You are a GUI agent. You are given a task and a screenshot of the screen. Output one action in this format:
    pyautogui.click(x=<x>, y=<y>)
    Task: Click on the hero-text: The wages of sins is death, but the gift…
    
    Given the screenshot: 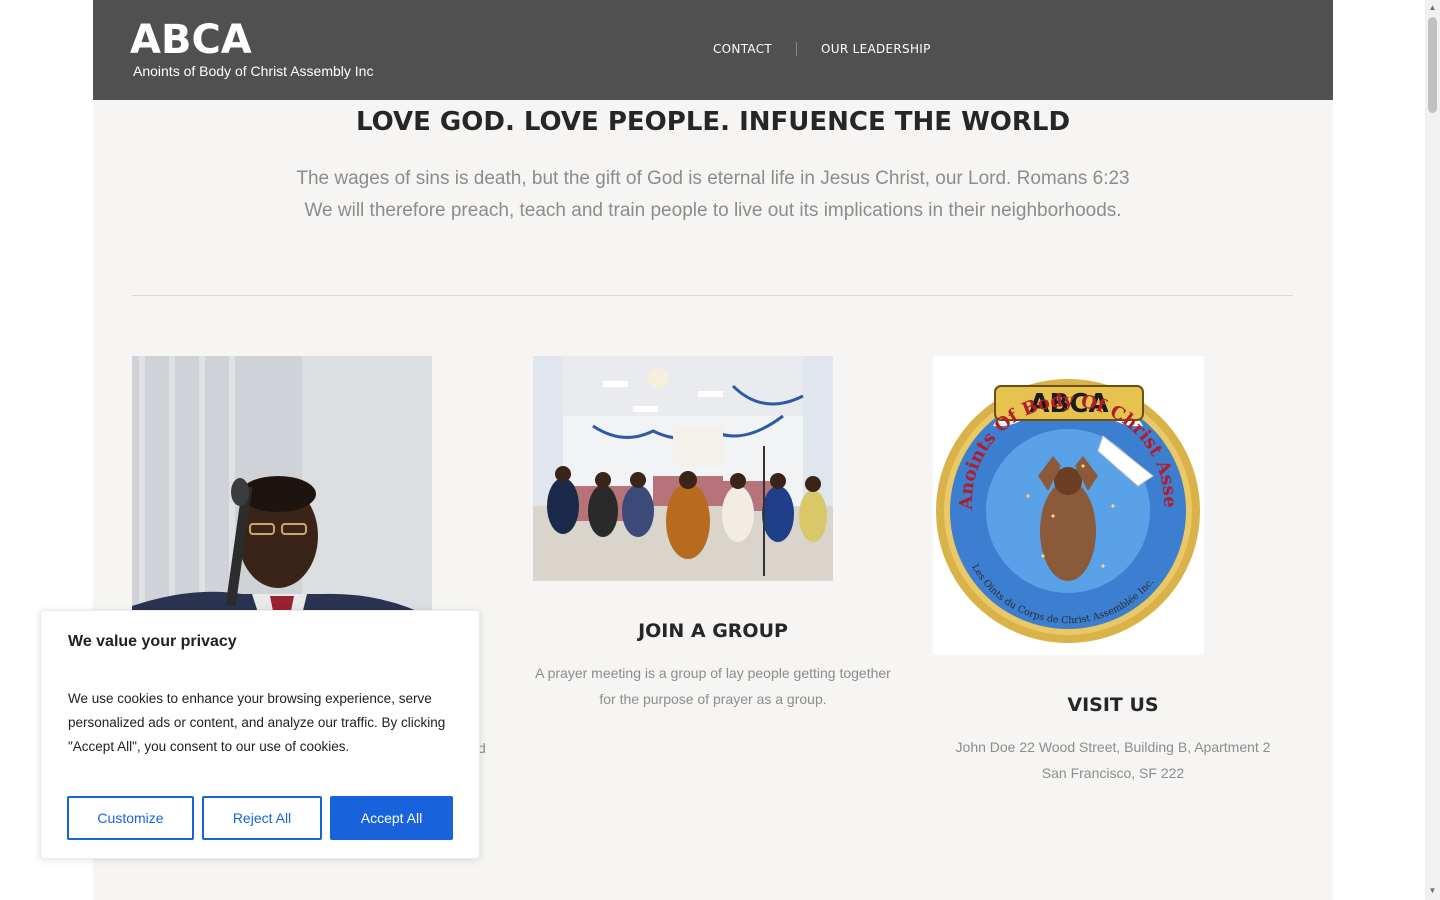 What is the action you would take?
    pyautogui.click(x=713, y=195)
    